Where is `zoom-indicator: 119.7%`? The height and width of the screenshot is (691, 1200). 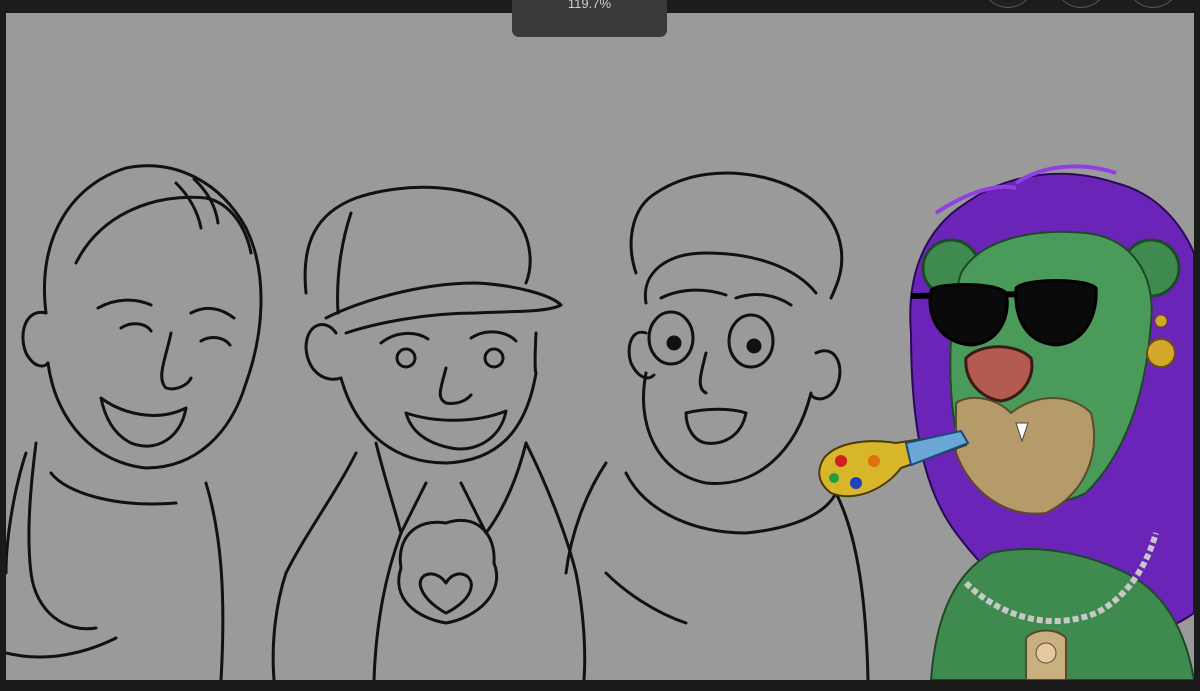 zoom-indicator: 119.7% is located at coordinates (589, 18).